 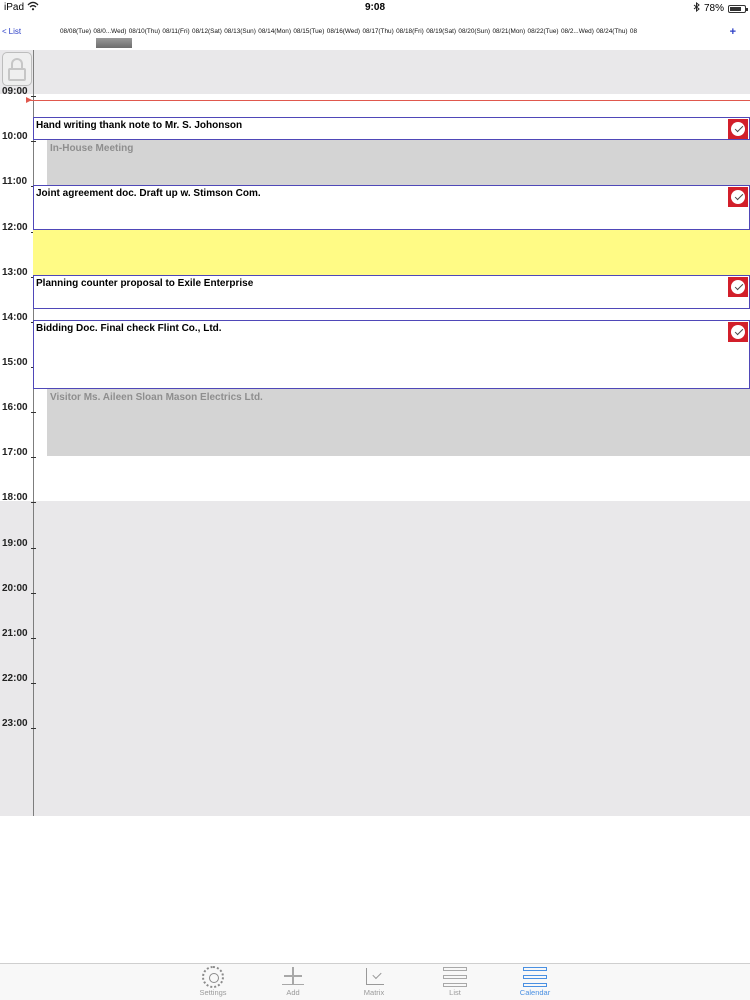 I want to click on hour-label: 12:00, so click(x=15, y=227).